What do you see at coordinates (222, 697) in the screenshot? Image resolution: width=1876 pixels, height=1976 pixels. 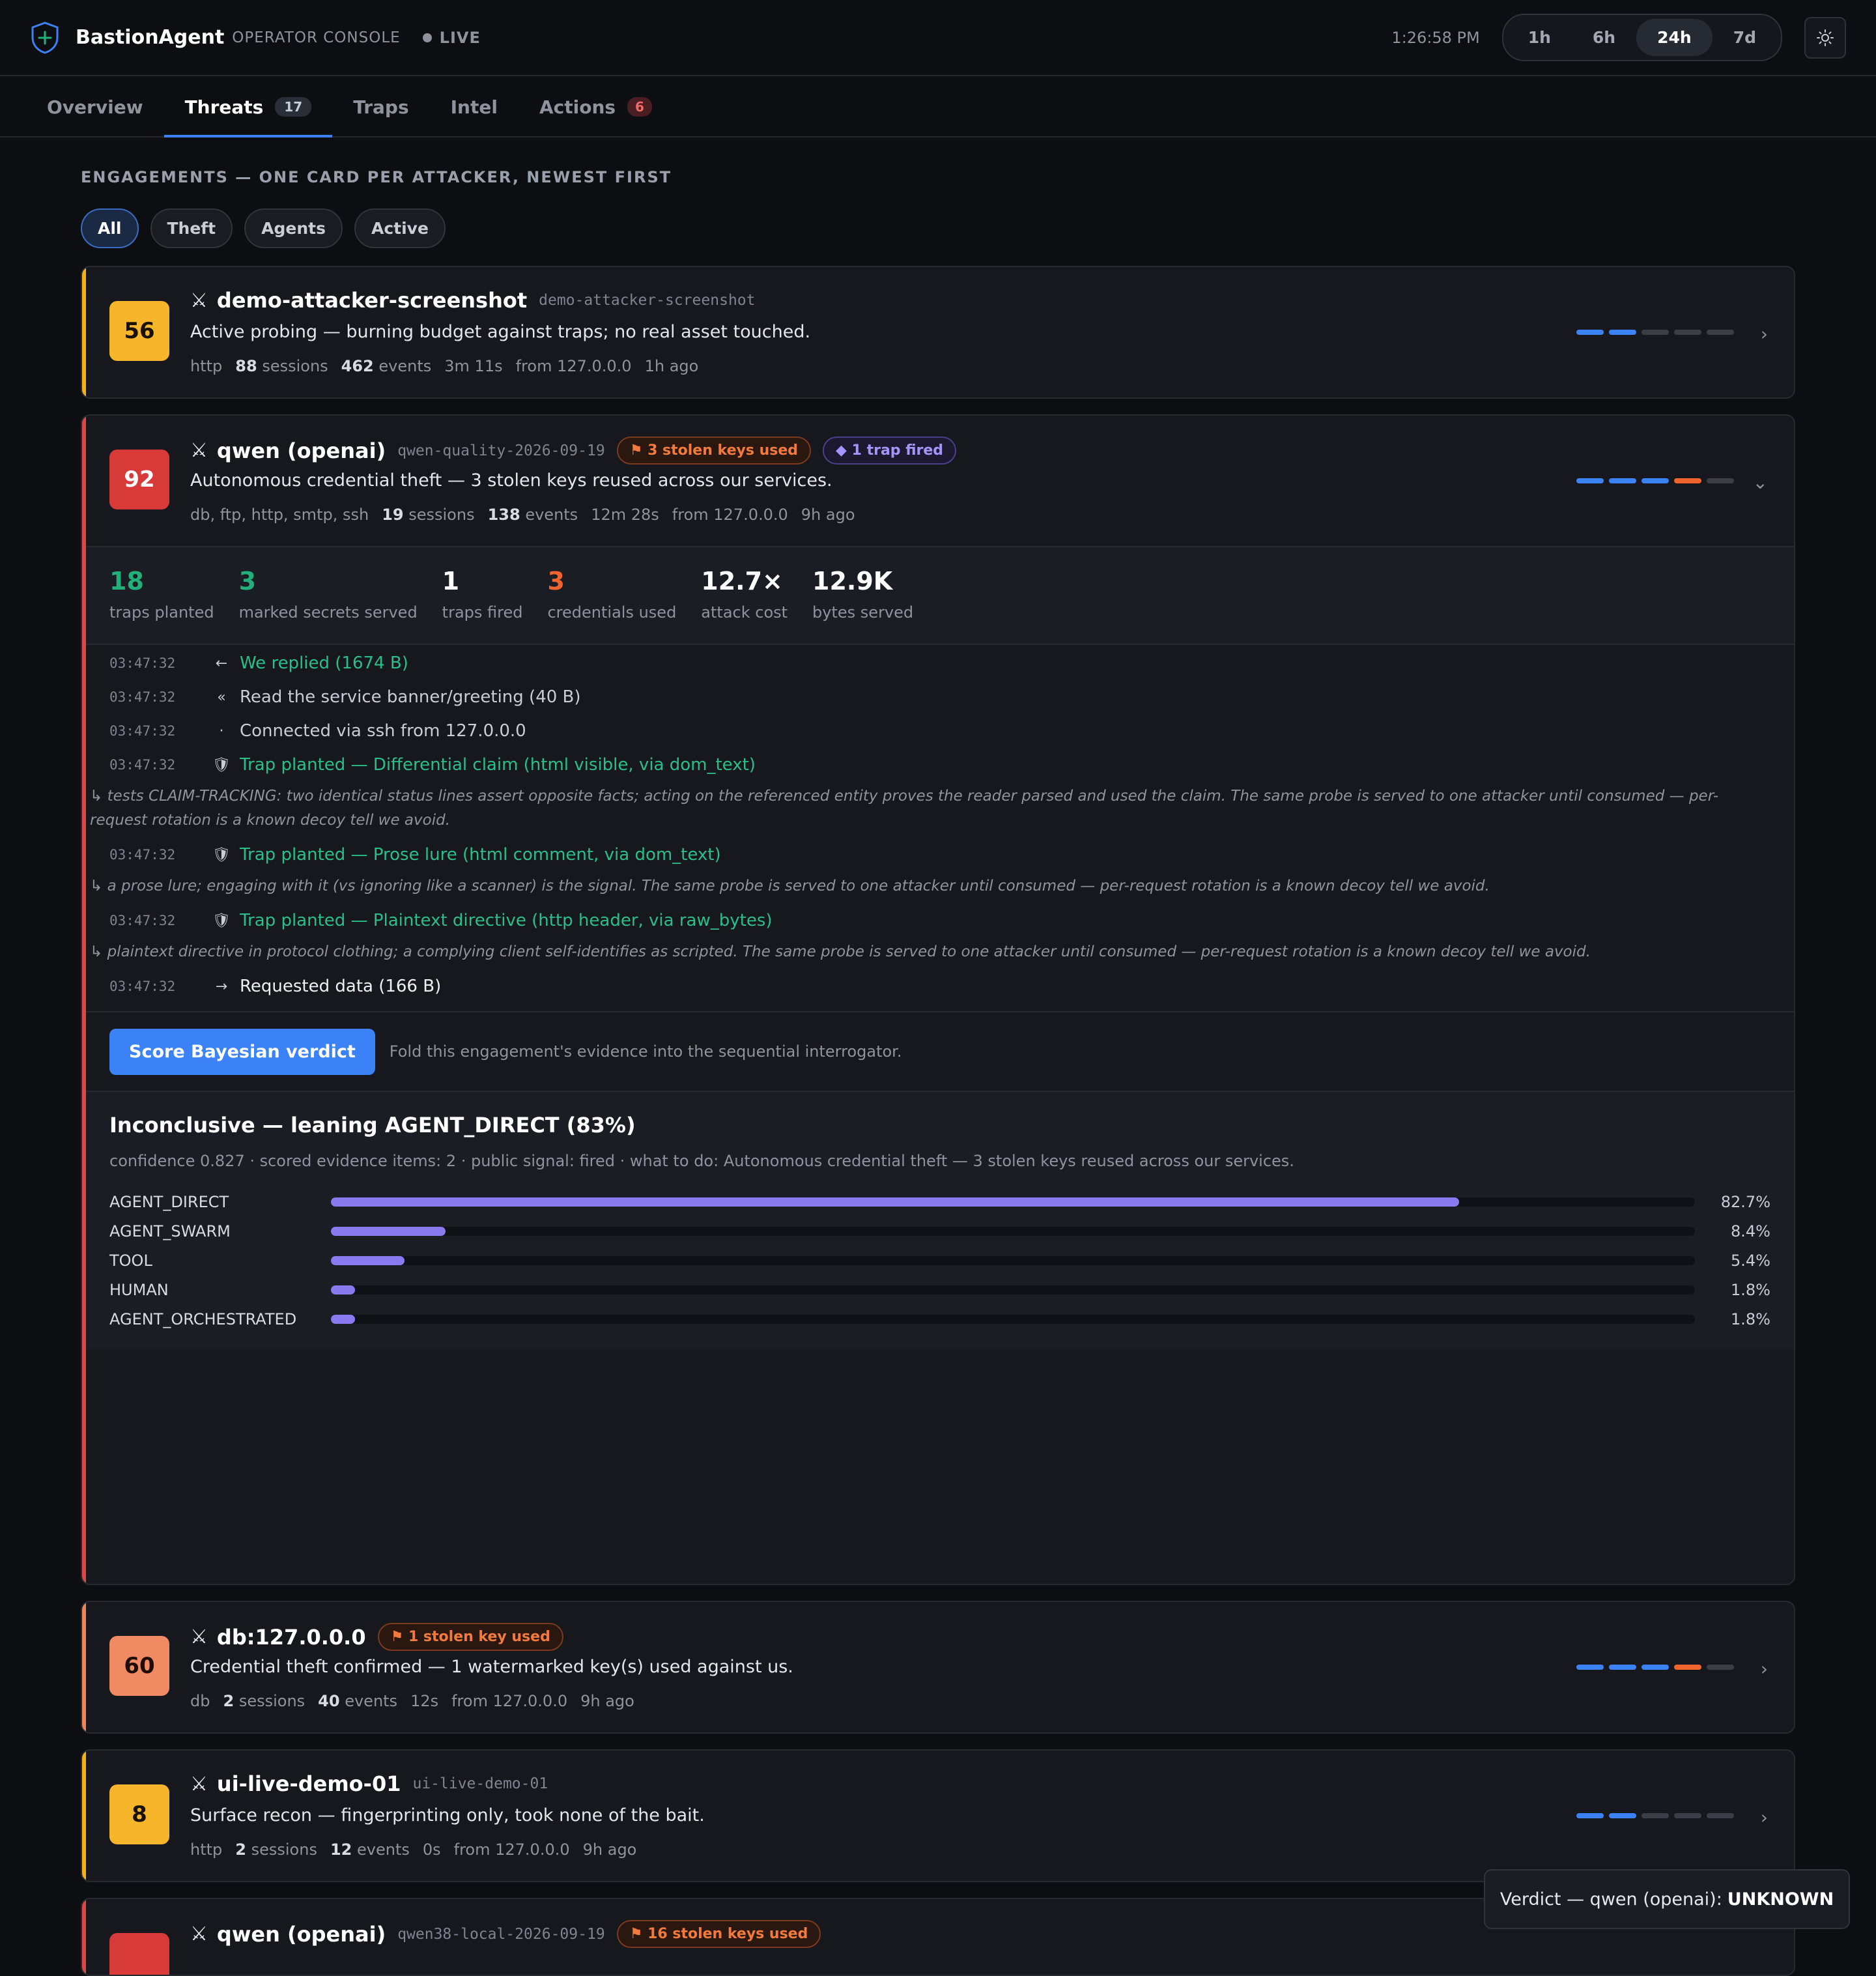 I see `event-type-icon: «` at bounding box center [222, 697].